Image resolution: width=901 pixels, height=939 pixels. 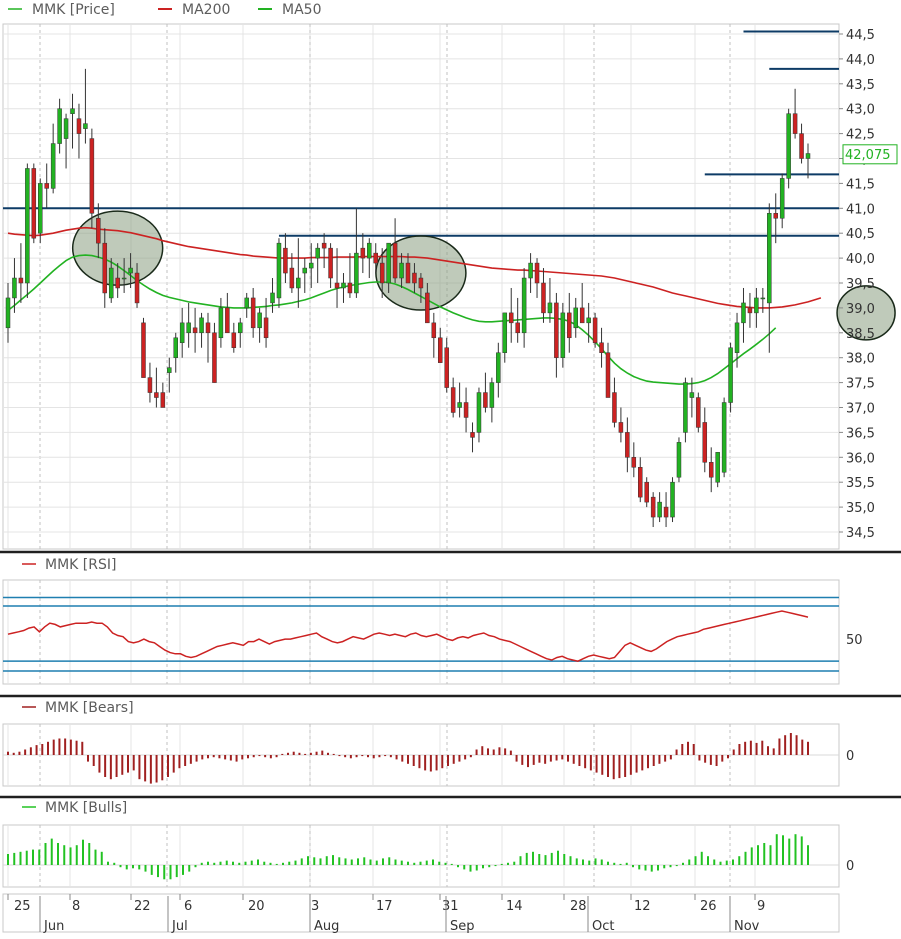 I want to click on month-label: Nov, so click(x=747, y=926).